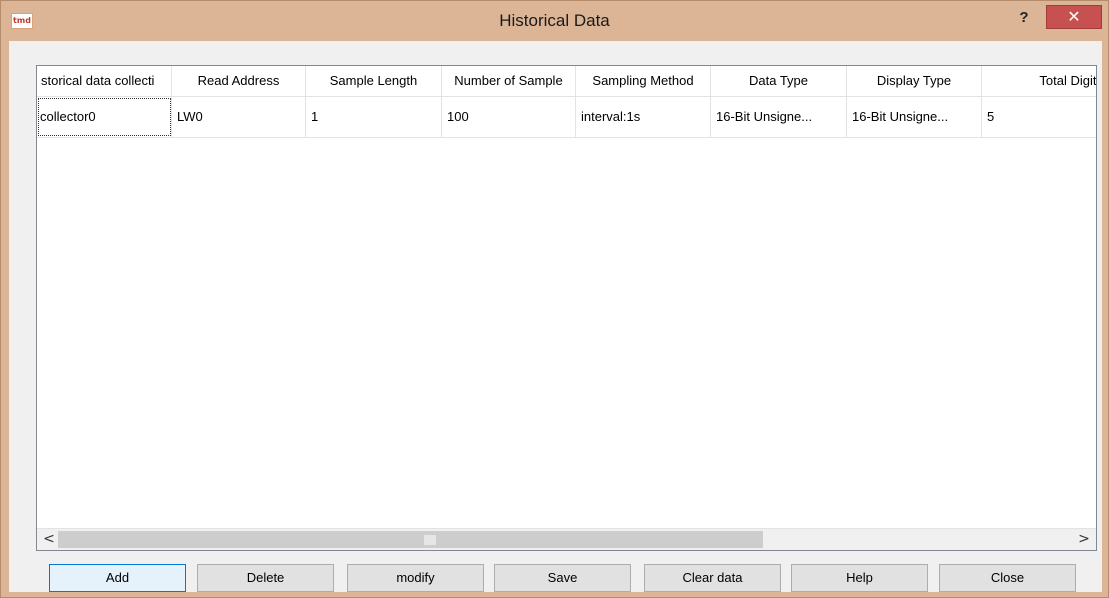 The width and height of the screenshot is (1109, 598). What do you see at coordinates (374, 81) in the screenshot?
I see `column-header-sample-length: Sample Length` at bounding box center [374, 81].